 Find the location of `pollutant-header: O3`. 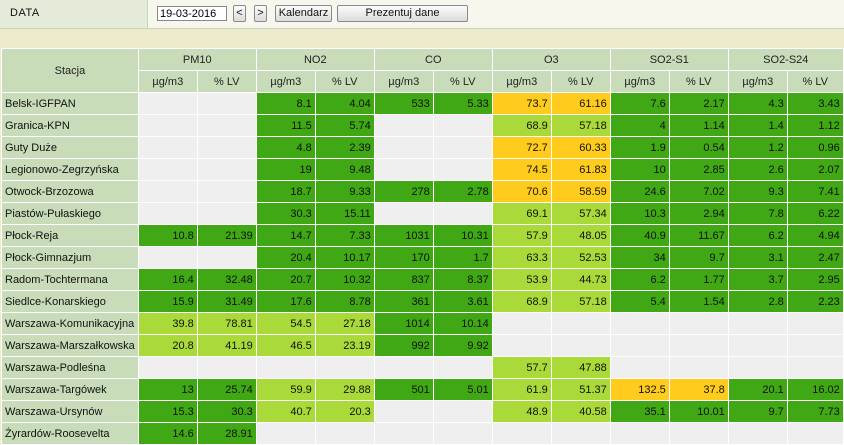

pollutant-header: O3 is located at coordinates (551, 59).